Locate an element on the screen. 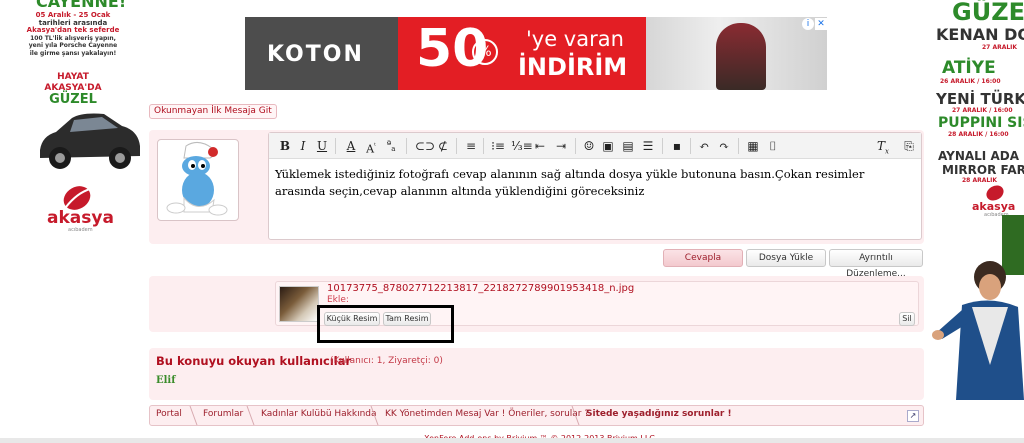 The height and width of the screenshot is (443, 1024). jump-to-icon: ↗ is located at coordinates (913, 416).